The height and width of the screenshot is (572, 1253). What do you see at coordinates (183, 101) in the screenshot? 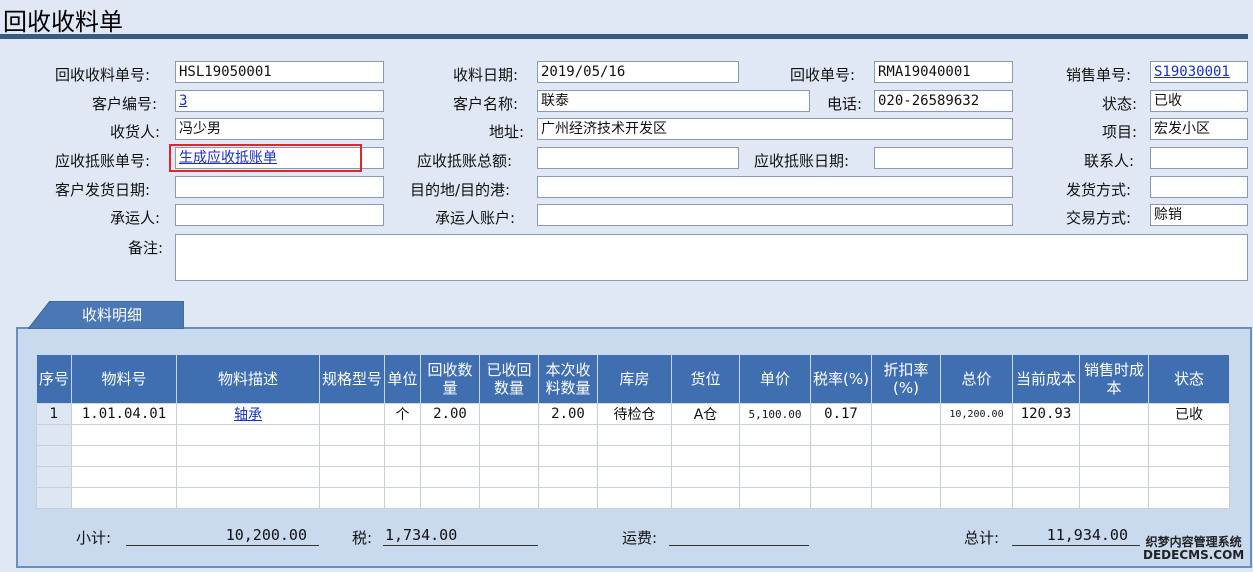
I see `cust-no-link: 3` at bounding box center [183, 101].